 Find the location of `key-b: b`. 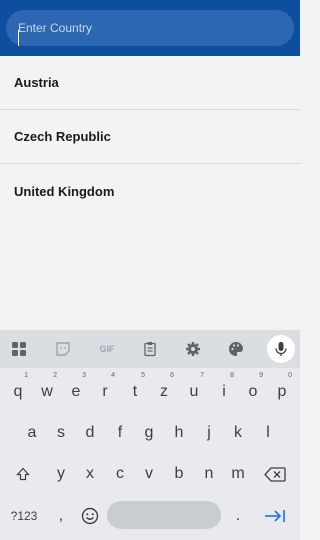

key-b: b is located at coordinates (179, 474).